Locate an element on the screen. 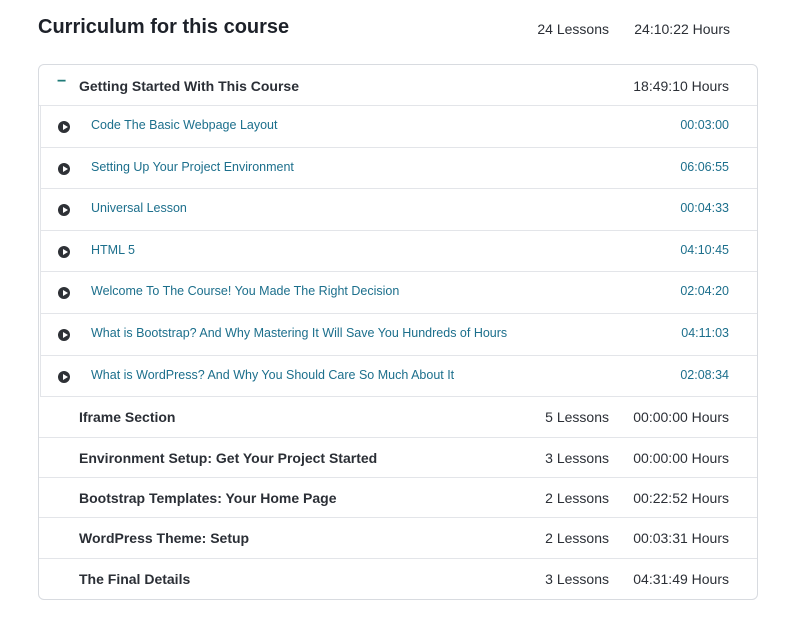 This screenshot has height=618, width=795. section-title: Getting Started With This Course is located at coordinates (189, 86).